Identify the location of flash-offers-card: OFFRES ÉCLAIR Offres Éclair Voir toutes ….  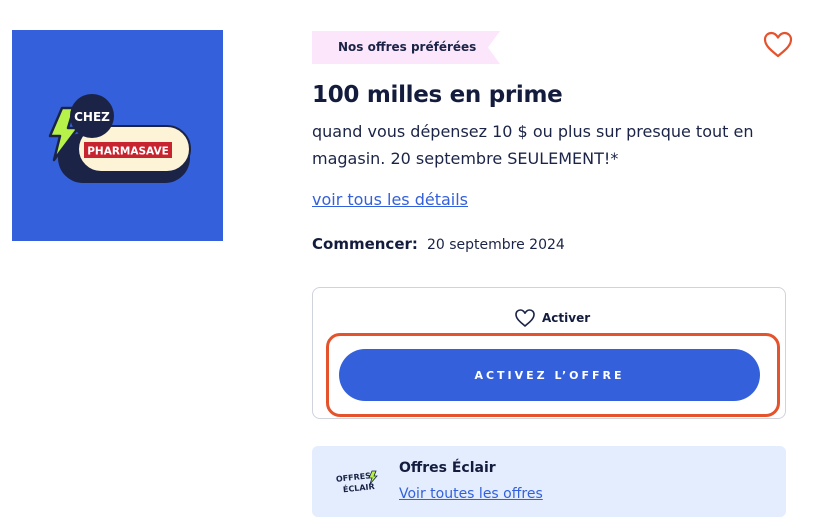
(549, 481).